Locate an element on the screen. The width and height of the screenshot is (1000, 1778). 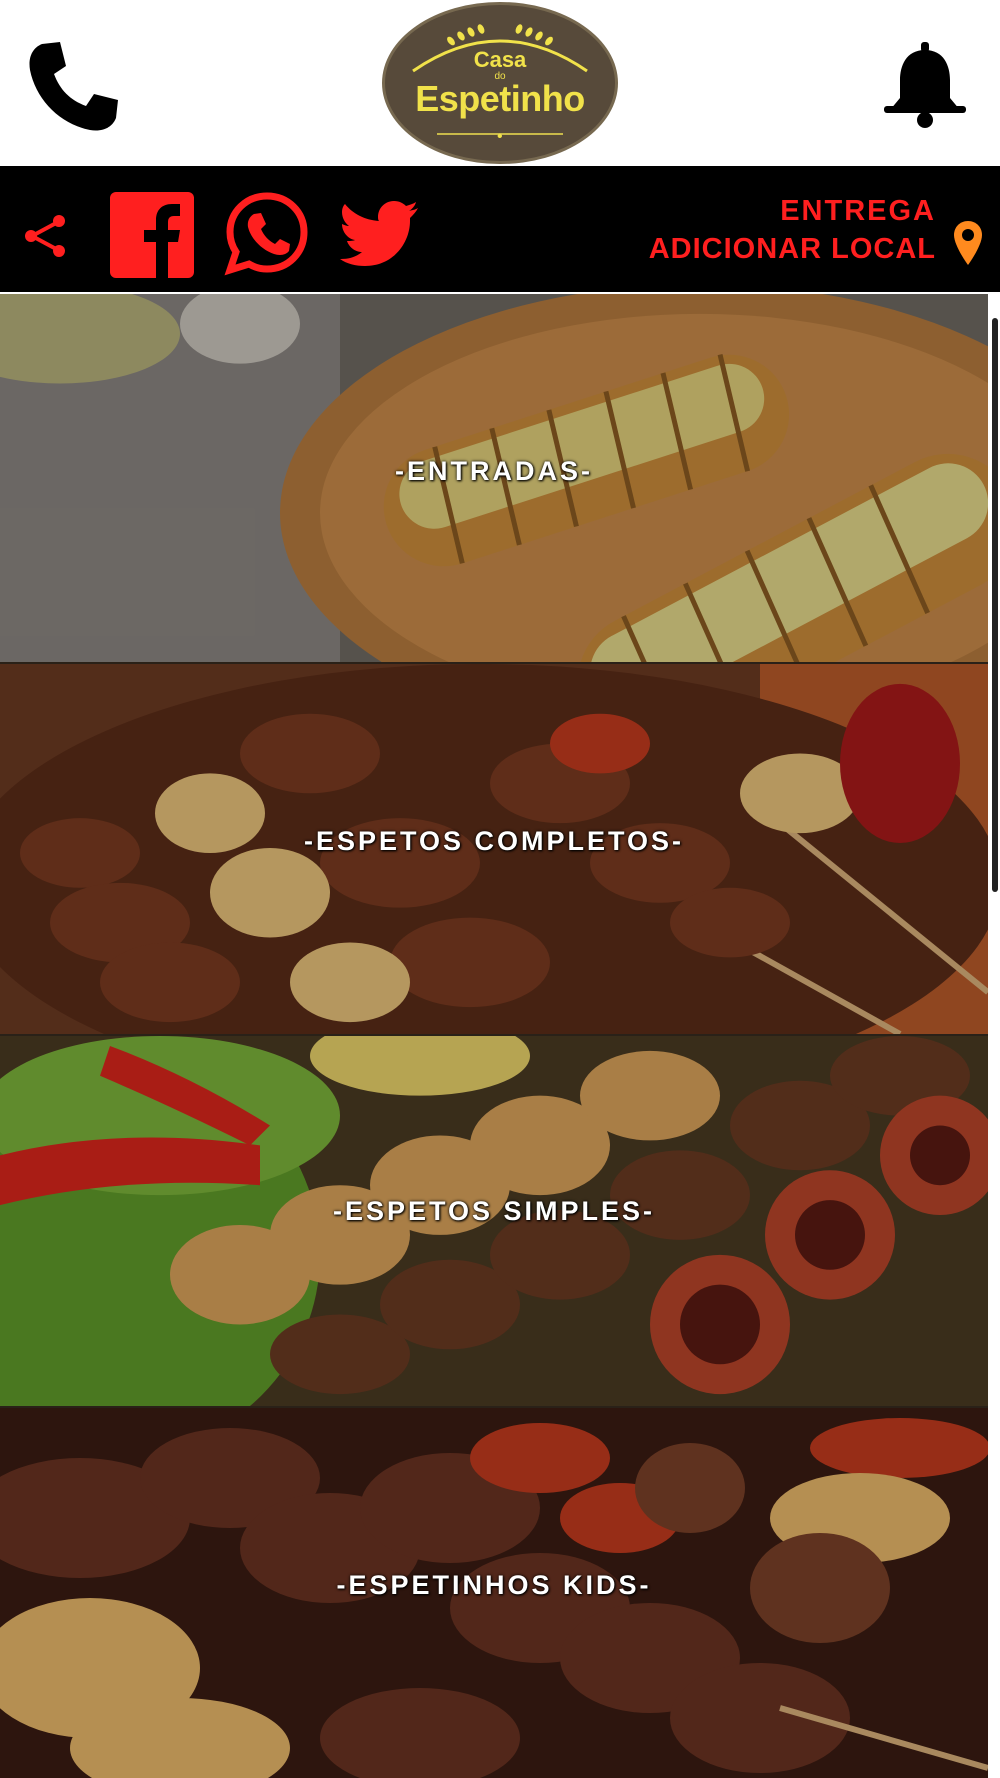
app-header: Casa do Espetinho • is located at coordinates (500, 83).